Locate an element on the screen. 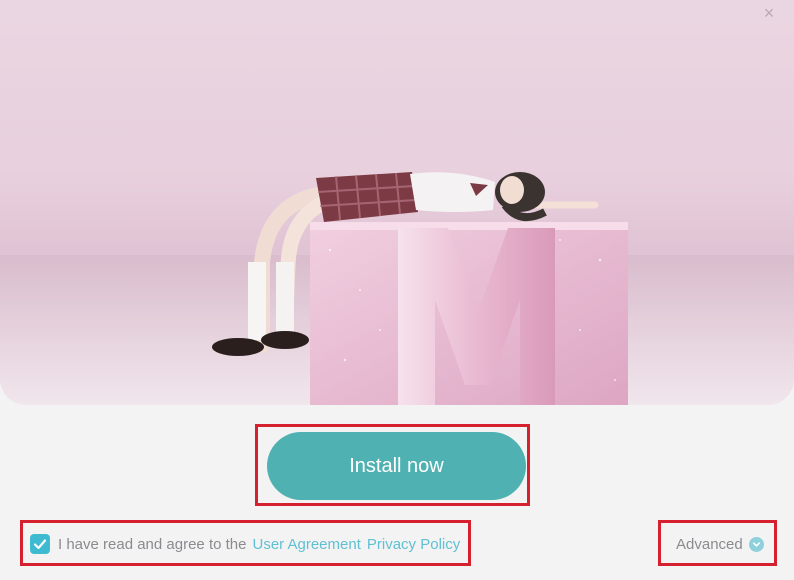 This screenshot has height=580, width=794. agreement-text: I have read and agree to the is located at coordinates (152, 544).